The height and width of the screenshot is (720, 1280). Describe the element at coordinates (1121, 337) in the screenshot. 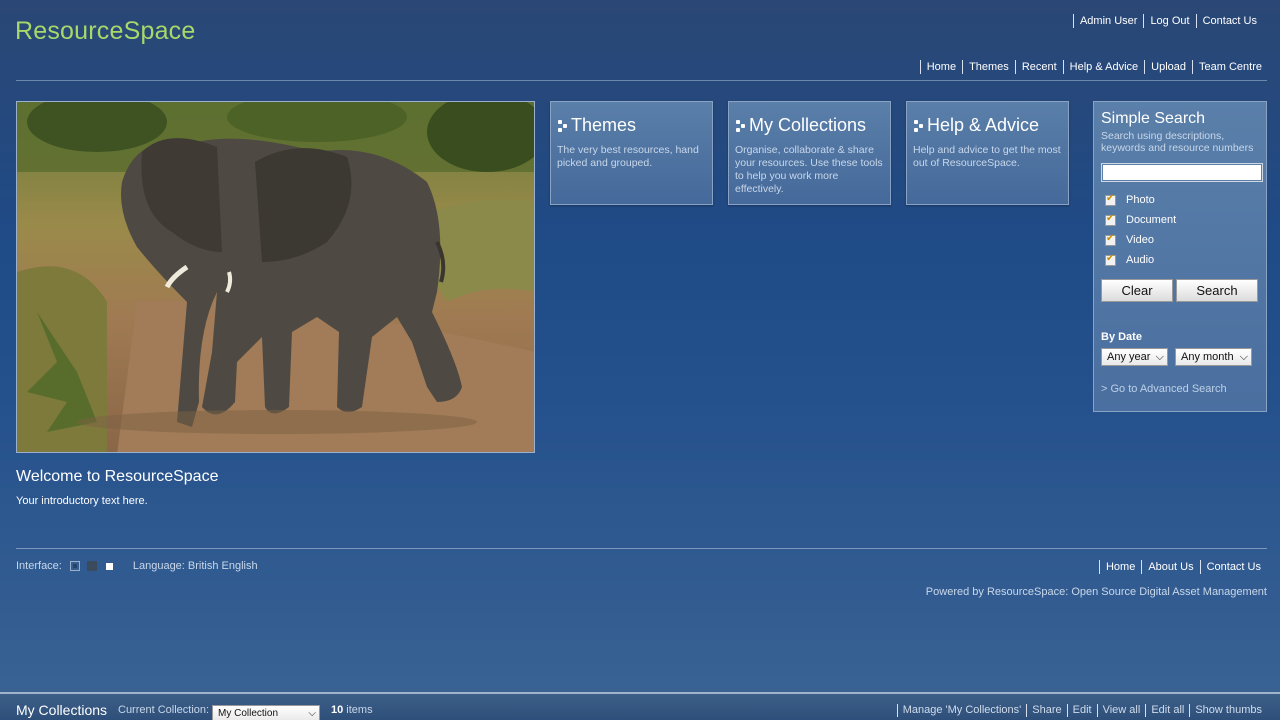

I see `by-date-label: By Date` at that location.